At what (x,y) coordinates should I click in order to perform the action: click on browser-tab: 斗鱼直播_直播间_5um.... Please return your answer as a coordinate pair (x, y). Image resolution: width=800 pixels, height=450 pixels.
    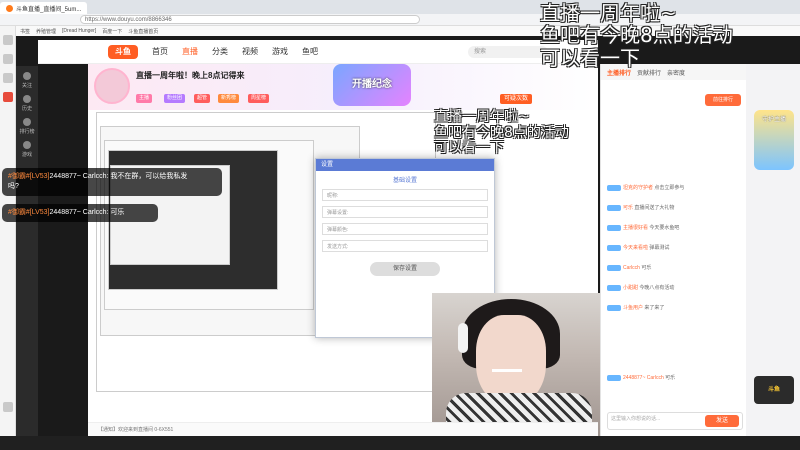
    Looking at the image, I should click on (44, 8).